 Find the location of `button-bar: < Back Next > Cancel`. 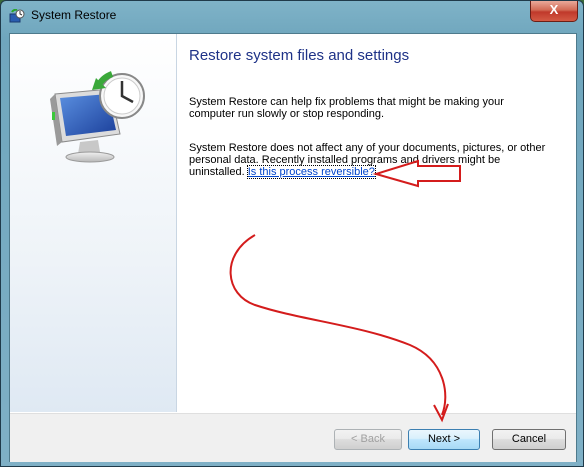

button-bar: < Back Next > Cancel is located at coordinates (293, 437).